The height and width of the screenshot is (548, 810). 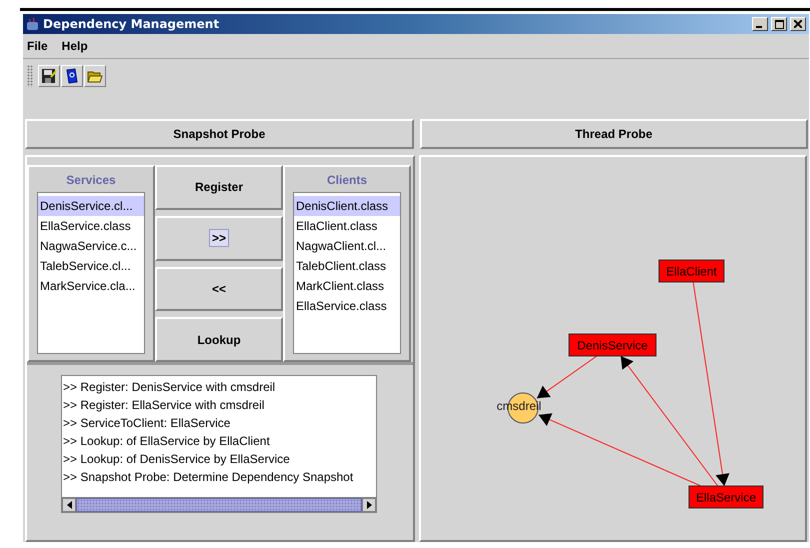 I want to click on log-line: >> Snapshot Probe: Determine Dependency Snapshot, so click(x=208, y=477).